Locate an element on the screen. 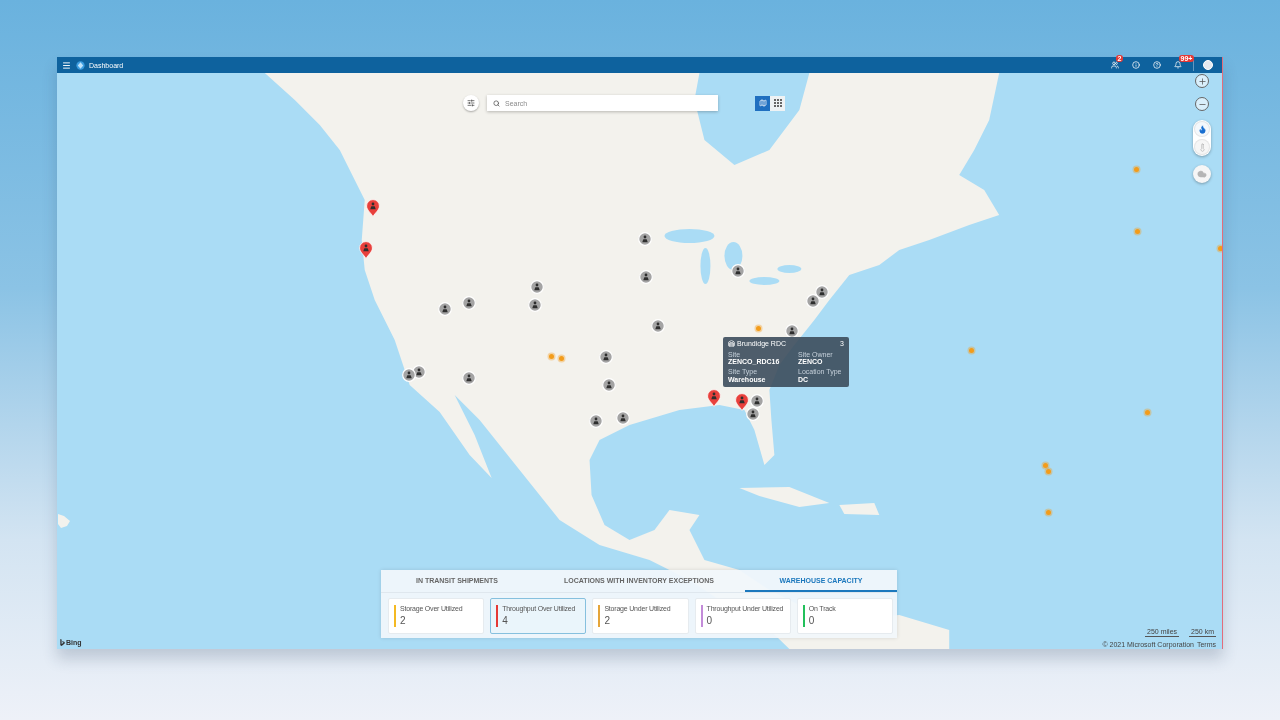  flame-icon is located at coordinates (1202, 129).